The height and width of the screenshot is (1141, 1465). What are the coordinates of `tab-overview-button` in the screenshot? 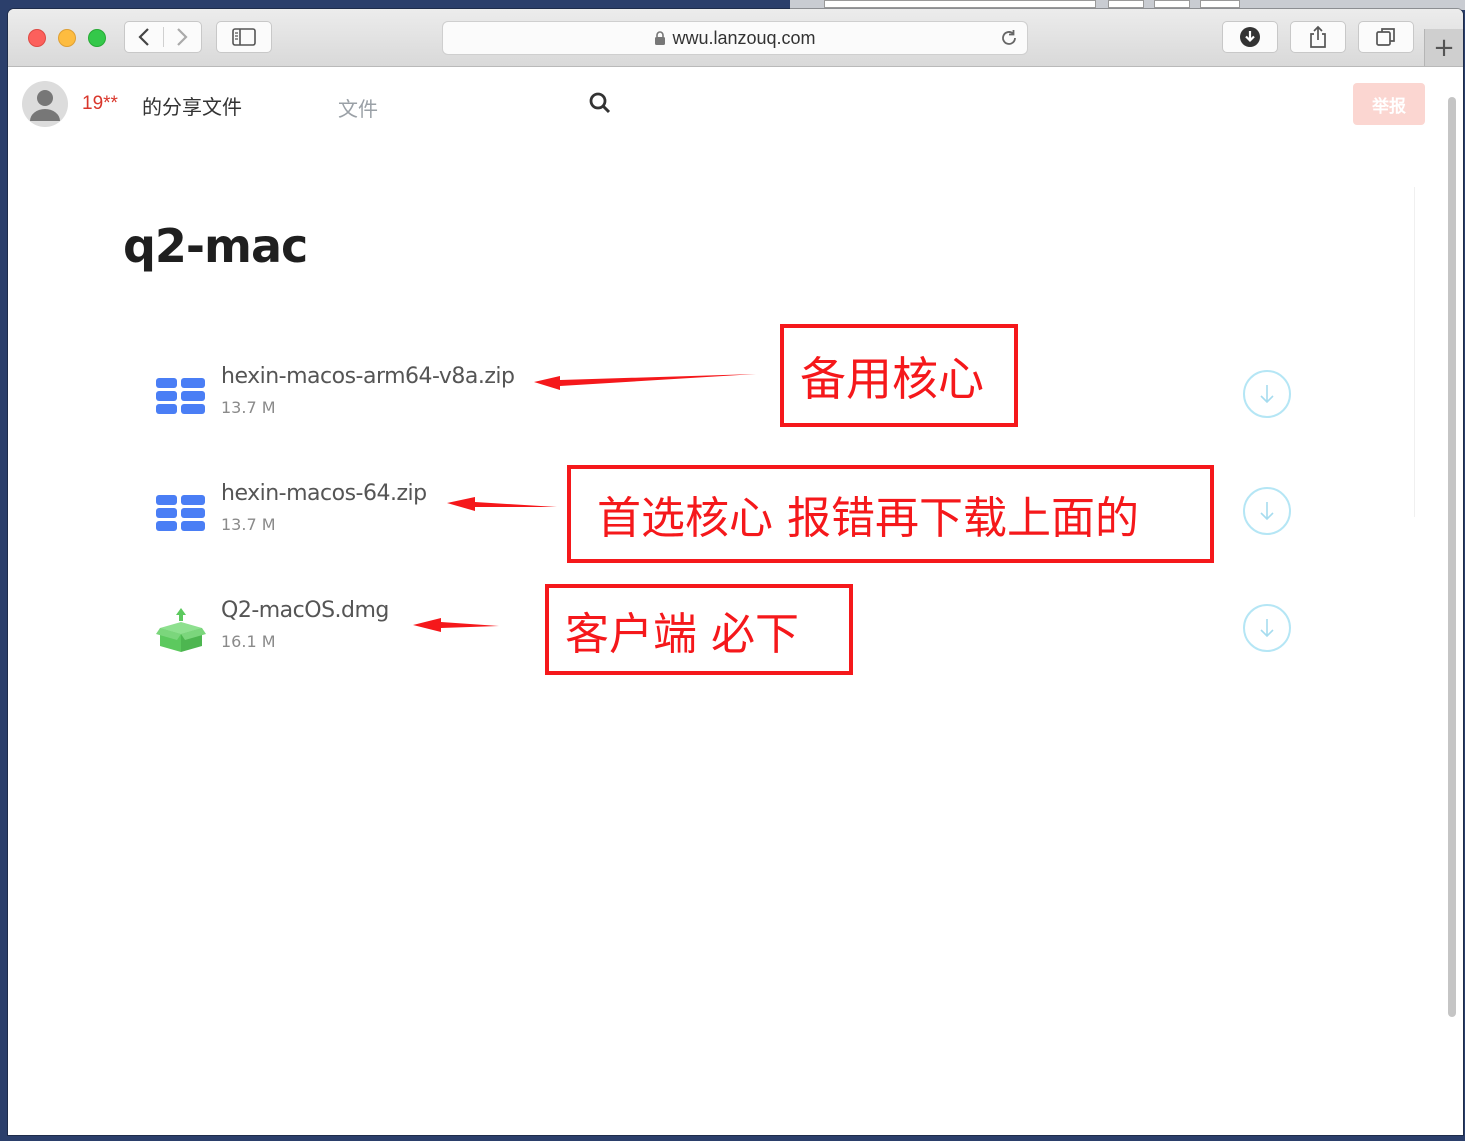 It's located at (1386, 37).